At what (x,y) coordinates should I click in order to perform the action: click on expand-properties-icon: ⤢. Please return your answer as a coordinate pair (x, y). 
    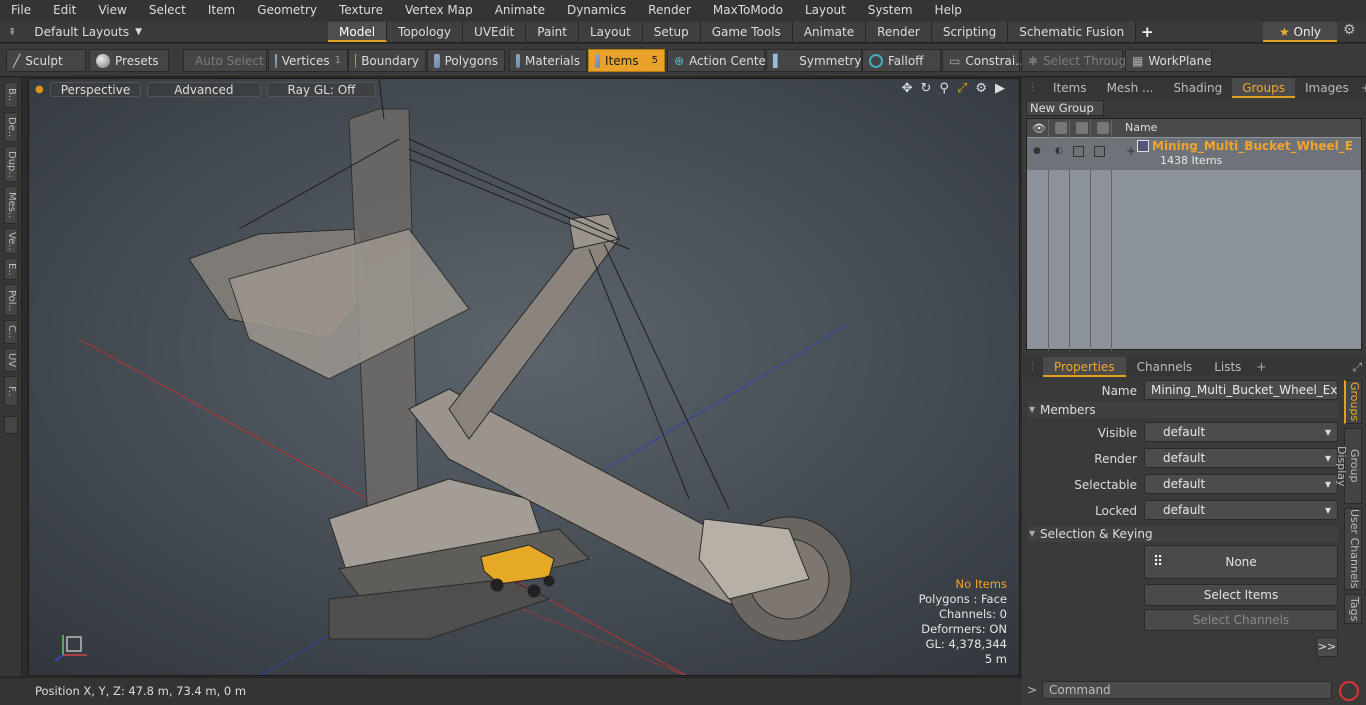
    Looking at the image, I should click on (1357, 367).